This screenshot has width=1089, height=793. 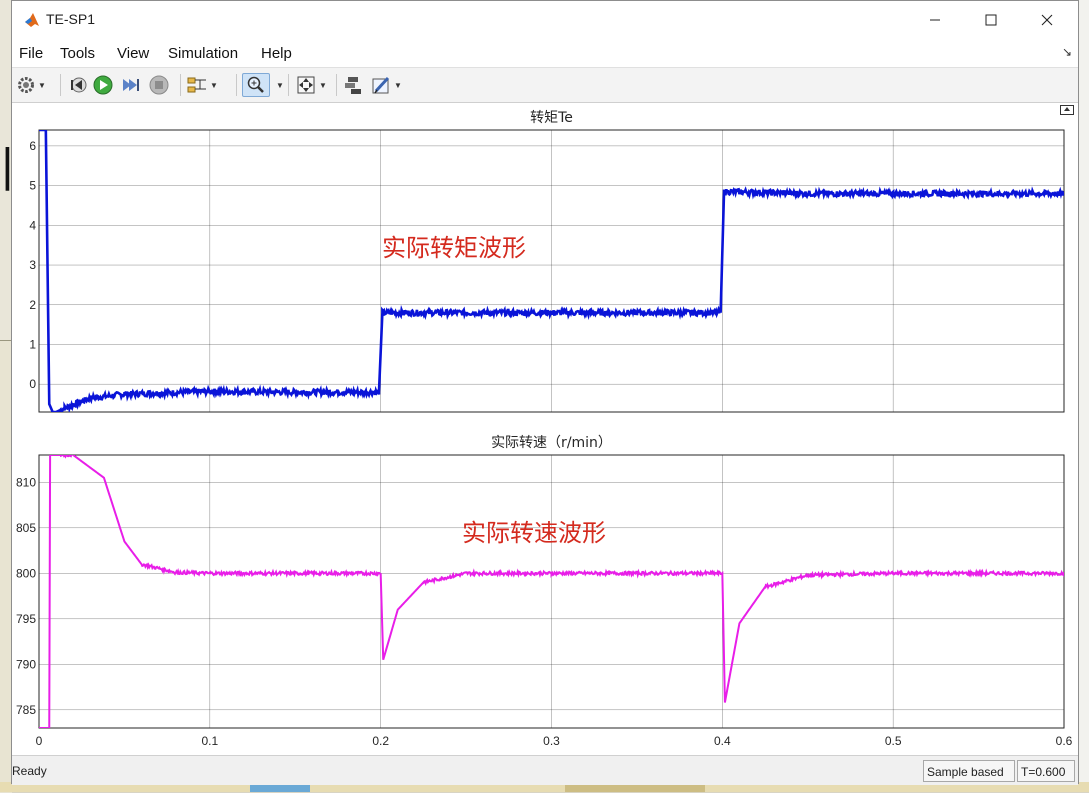 What do you see at coordinates (26, 85) in the screenshot?
I see `settings-icon` at bounding box center [26, 85].